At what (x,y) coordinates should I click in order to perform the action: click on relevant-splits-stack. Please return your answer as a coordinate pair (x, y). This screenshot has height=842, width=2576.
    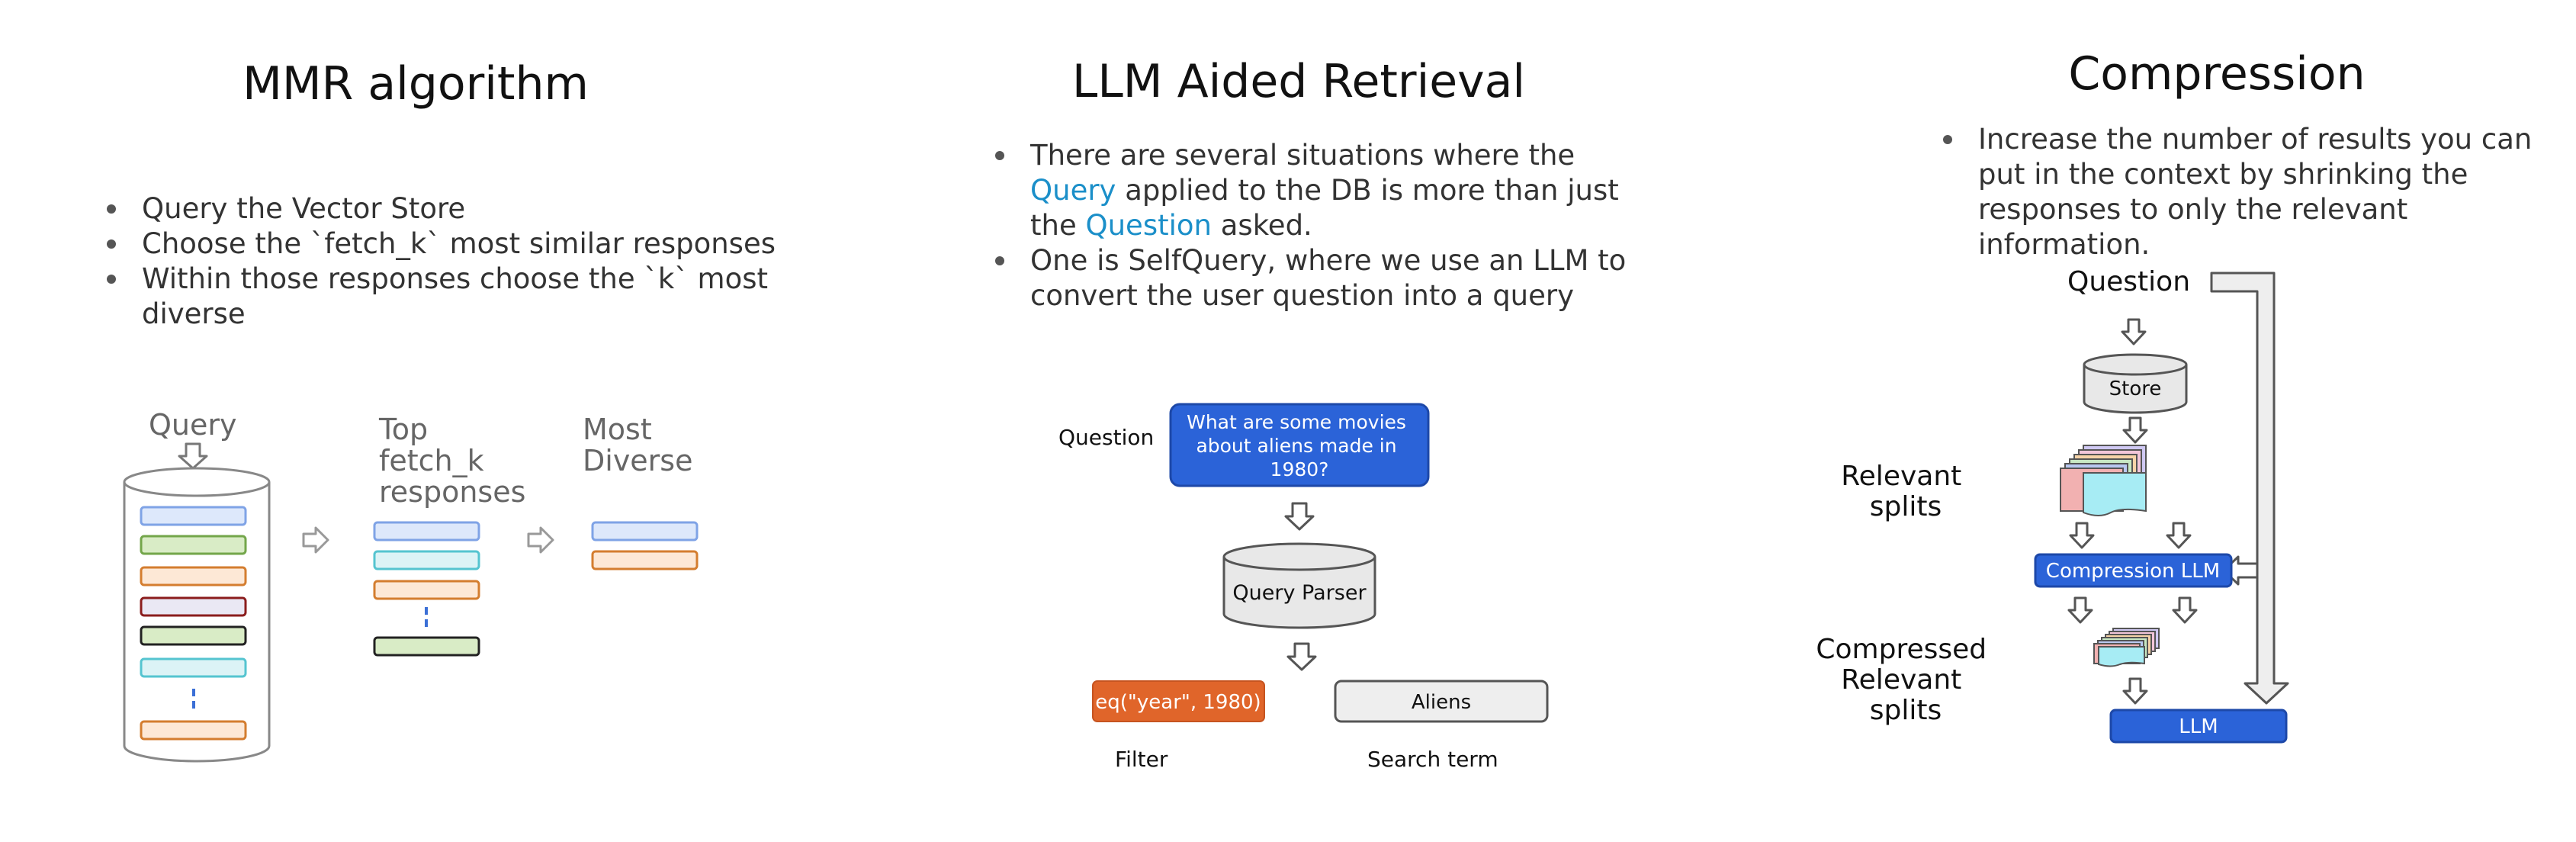
    Looking at the image, I should click on (2103, 480).